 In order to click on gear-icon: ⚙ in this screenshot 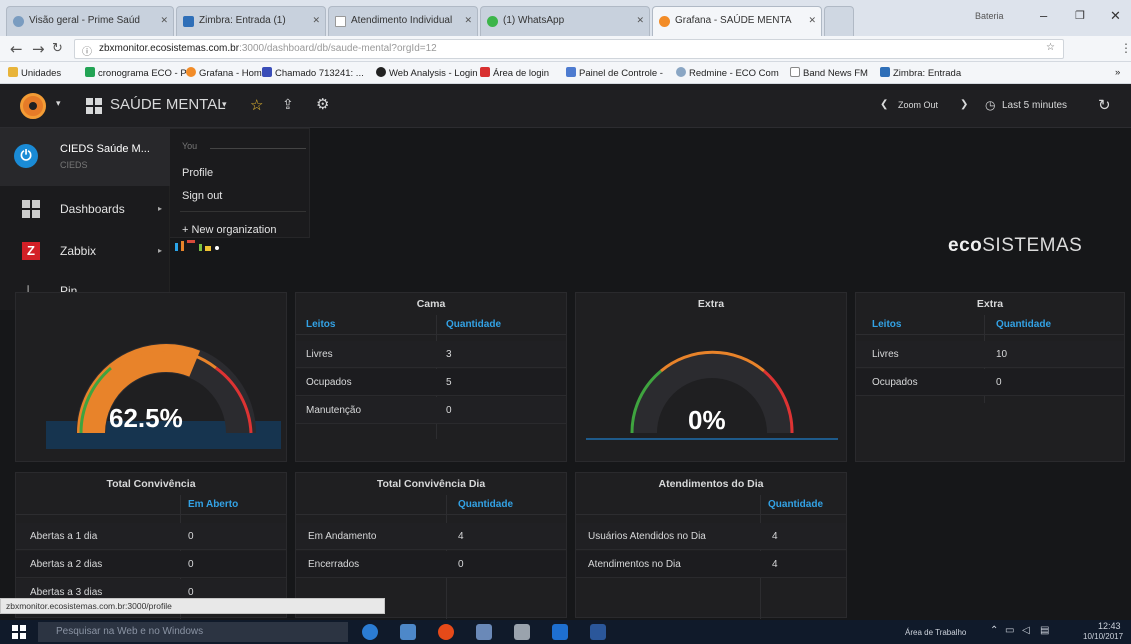, I will do `click(322, 104)`.